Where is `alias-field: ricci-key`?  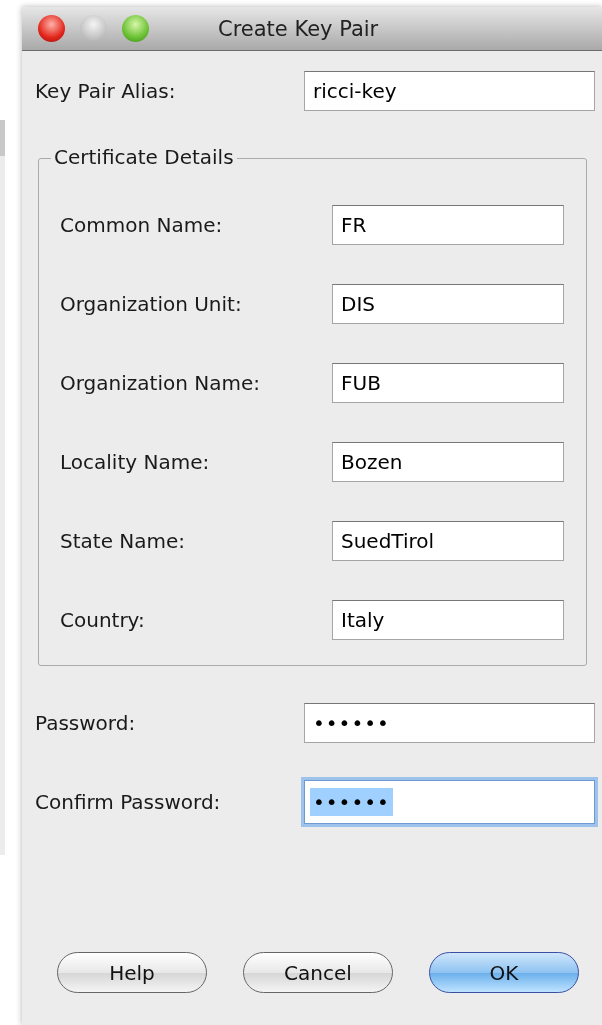 alias-field: ricci-key is located at coordinates (449, 91).